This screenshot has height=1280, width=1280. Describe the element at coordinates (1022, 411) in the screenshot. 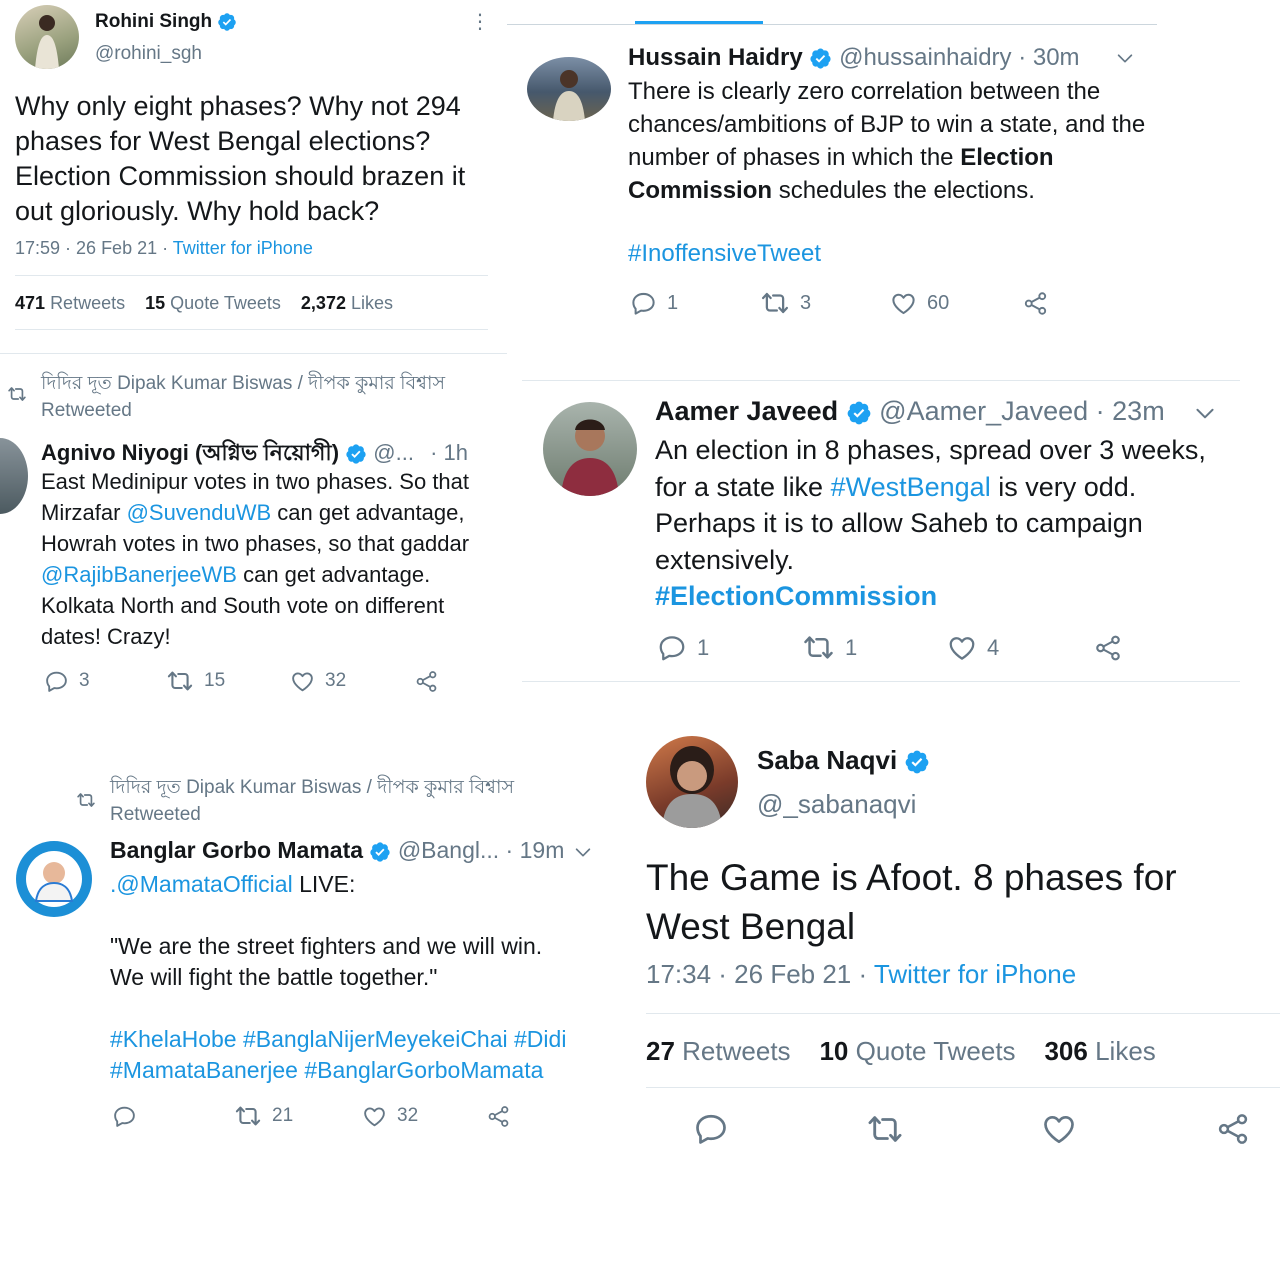

I see `author-handle: @Aamer_Javeed · 23m` at that location.